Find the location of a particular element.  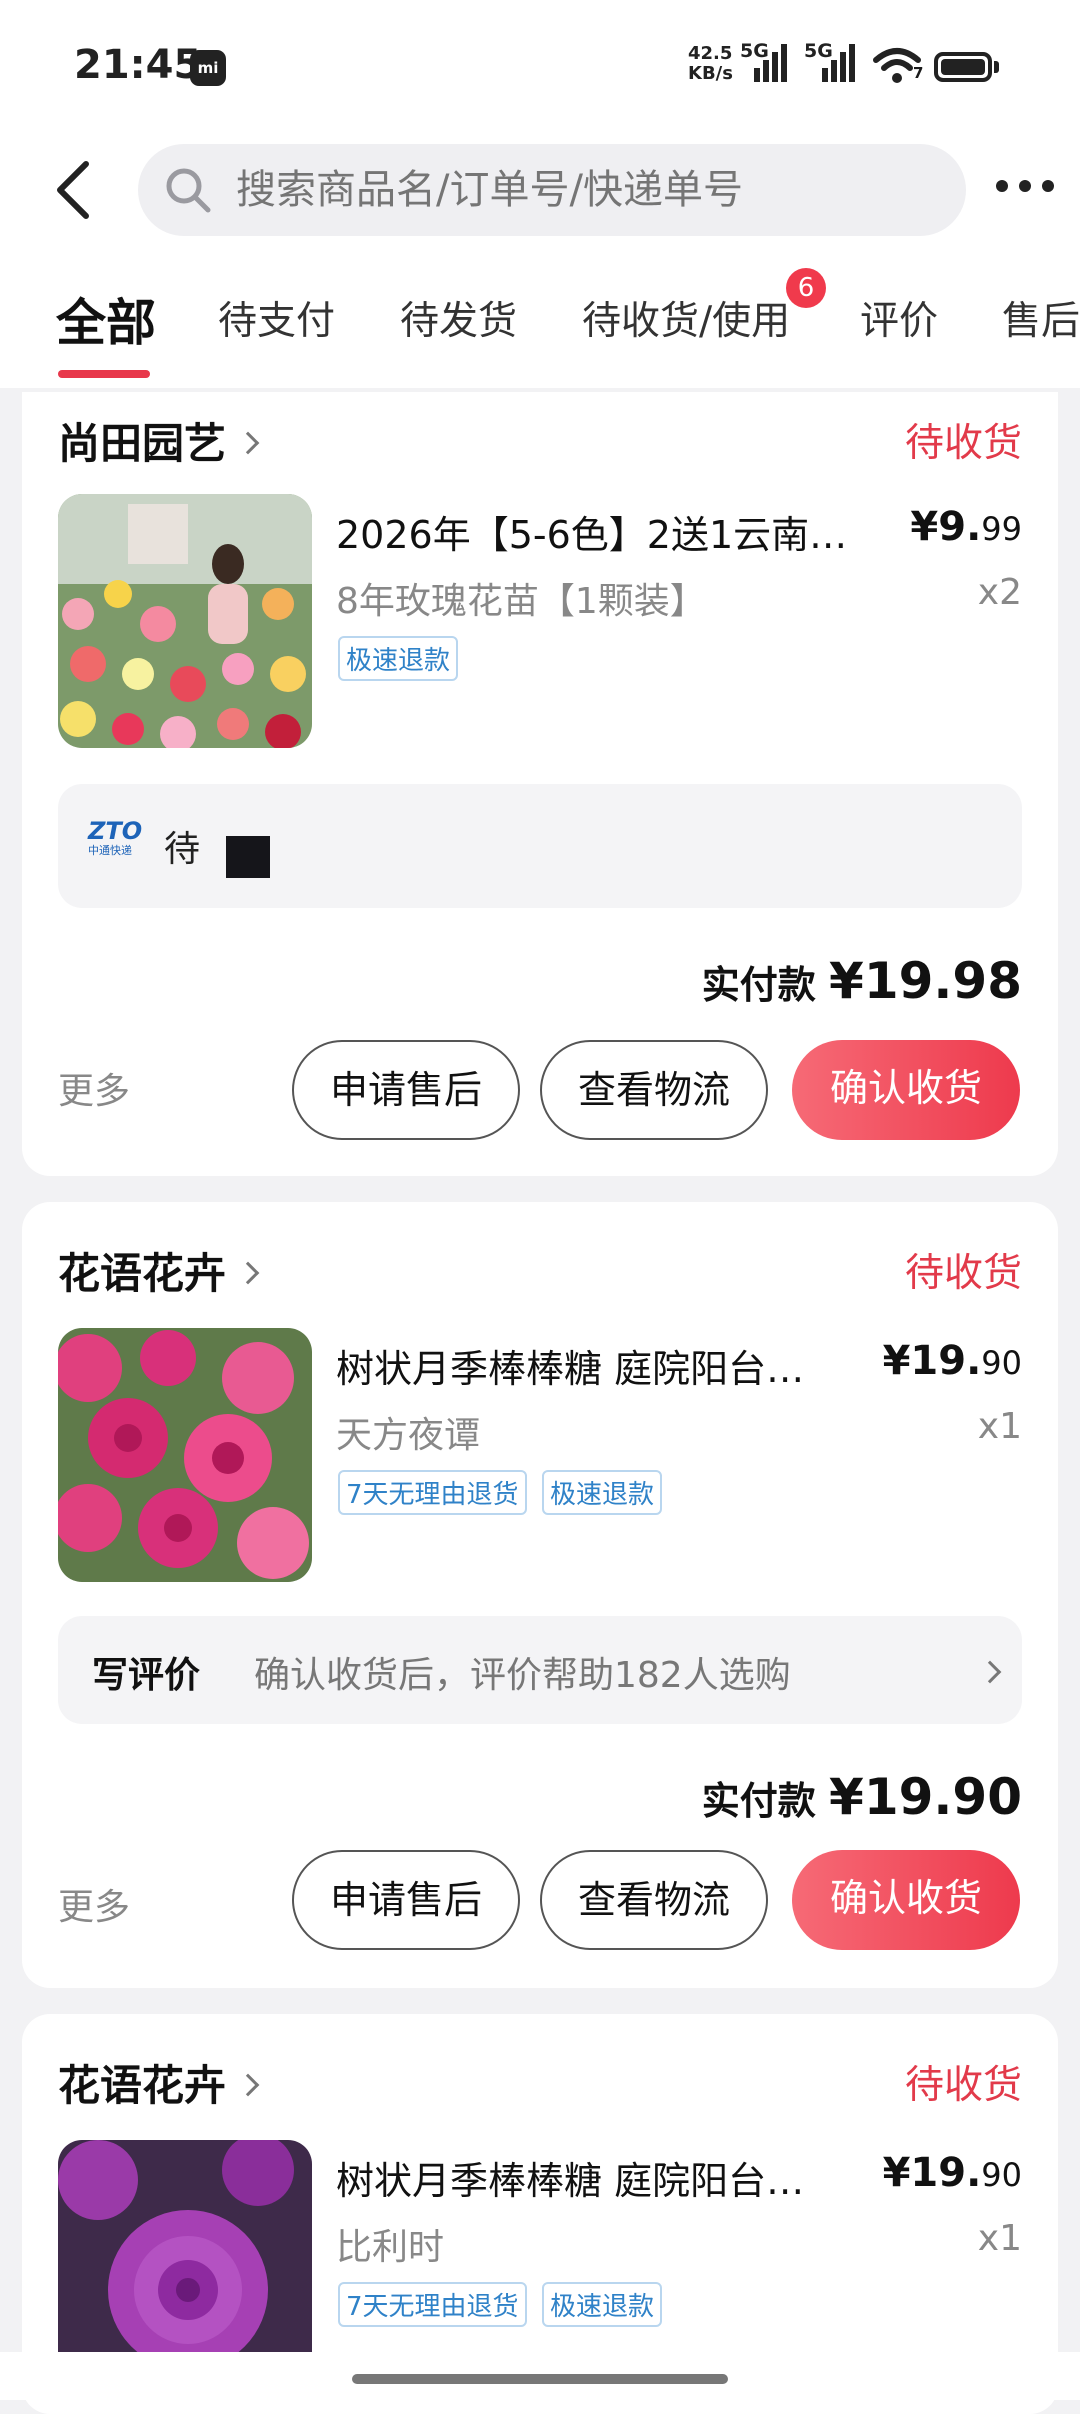

logistics-text: 待 is located at coordinates (182, 849).